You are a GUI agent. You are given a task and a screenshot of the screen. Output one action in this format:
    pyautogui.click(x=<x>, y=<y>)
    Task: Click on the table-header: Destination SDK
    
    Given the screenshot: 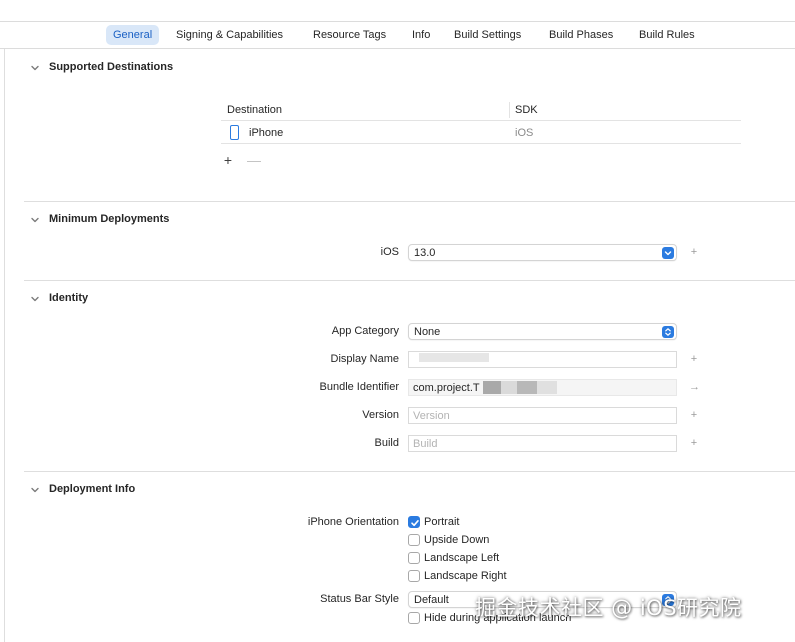 What is the action you would take?
    pyautogui.click(x=481, y=110)
    